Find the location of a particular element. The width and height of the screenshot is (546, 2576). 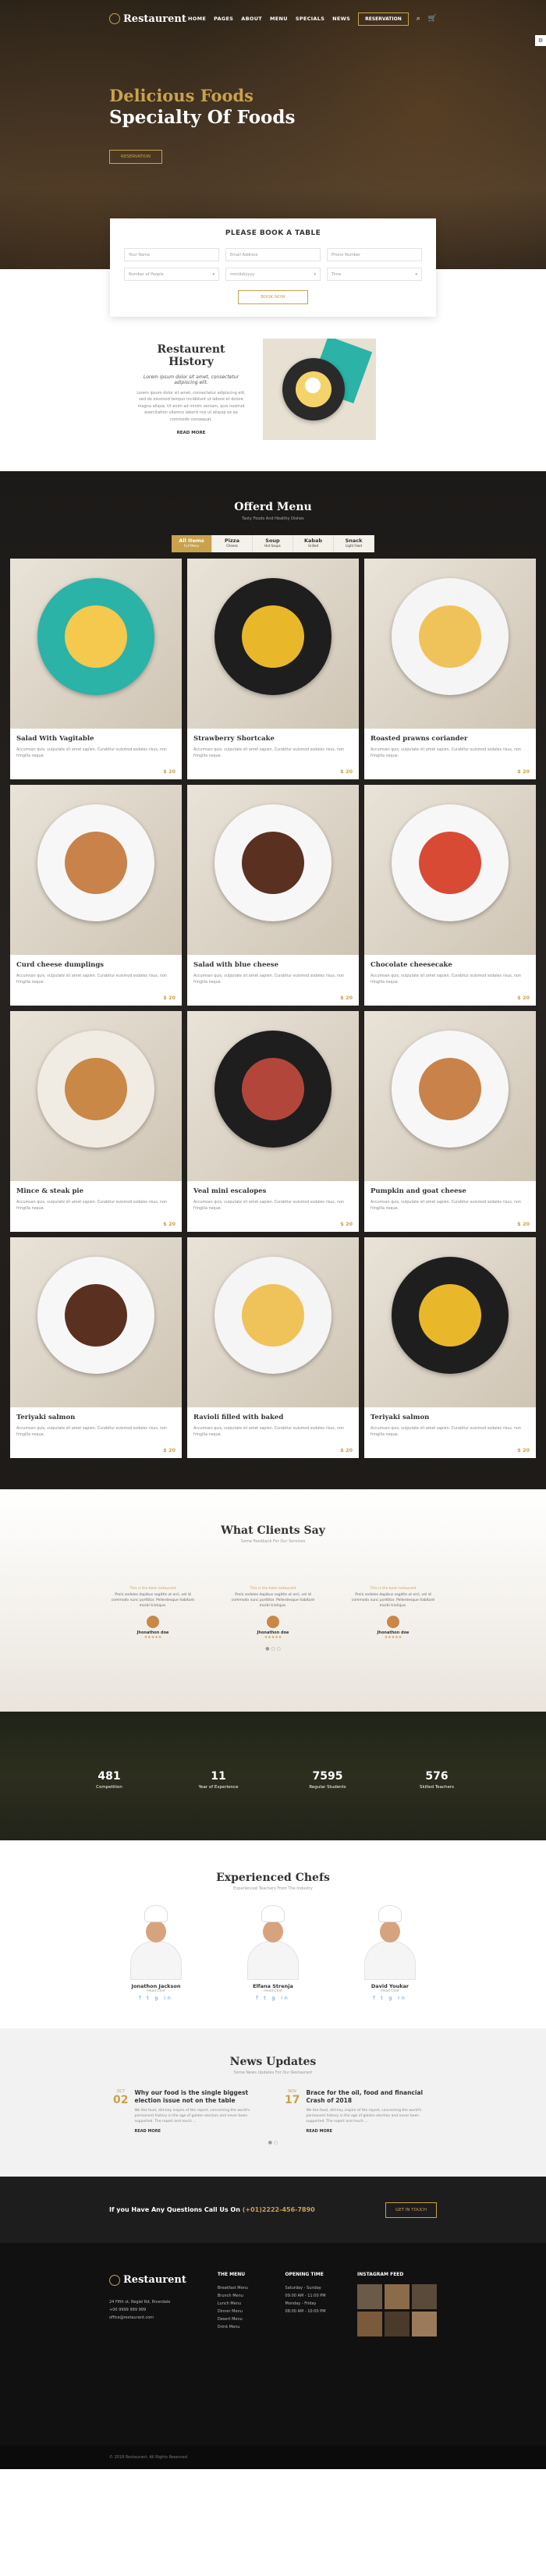

copyright: © 2018 Restaurant. All Rights Reserved. is located at coordinates (273, 2458).